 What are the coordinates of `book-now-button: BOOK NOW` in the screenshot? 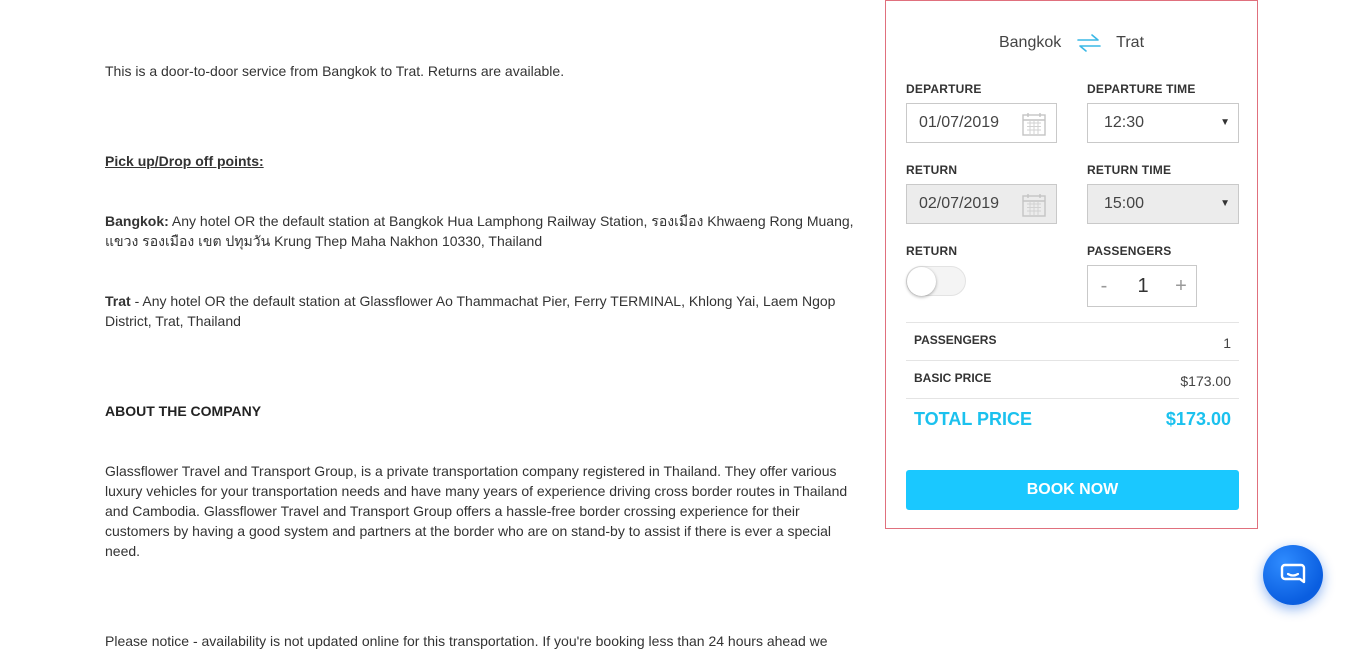 It's located at (1072, 490).